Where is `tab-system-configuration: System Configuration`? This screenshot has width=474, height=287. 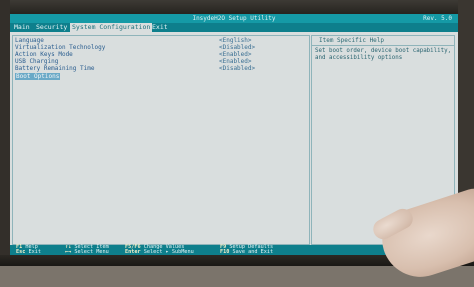 tab-system-configuration: System Configuration is located at coordinates (111, 27).